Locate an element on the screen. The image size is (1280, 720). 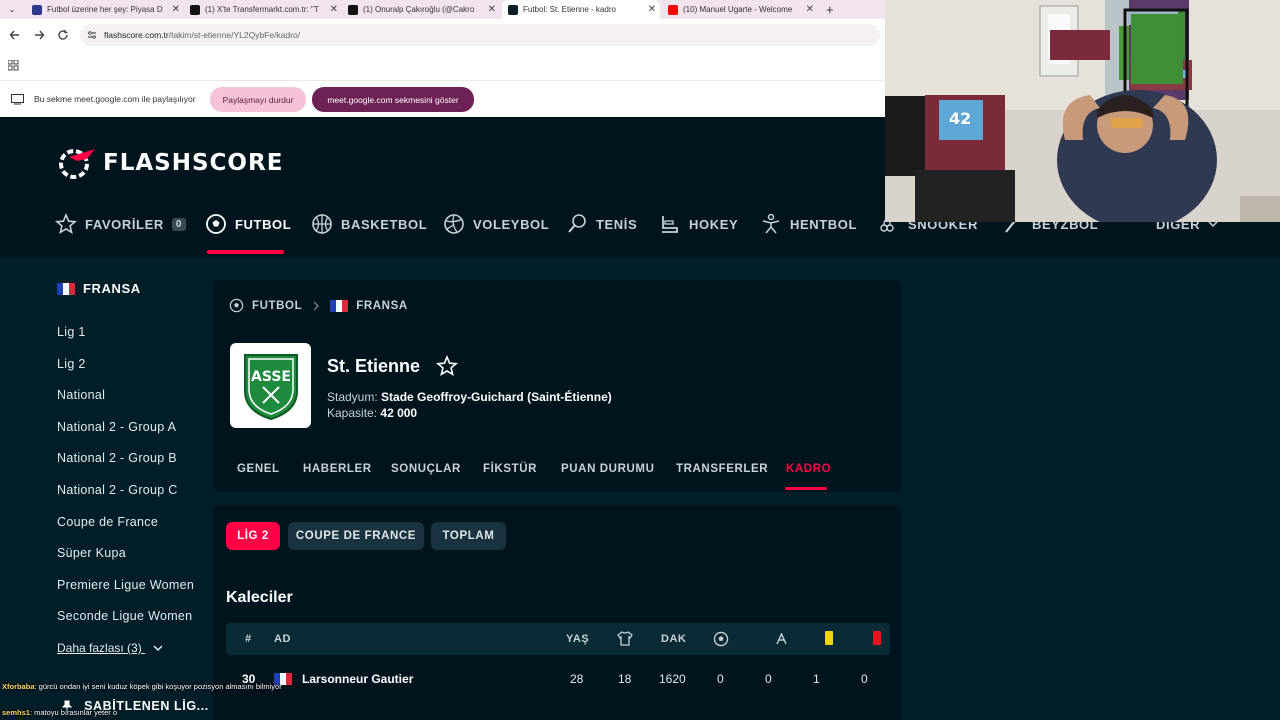
asse-crest-icon: ASSE is located at coordinates (270, 386).